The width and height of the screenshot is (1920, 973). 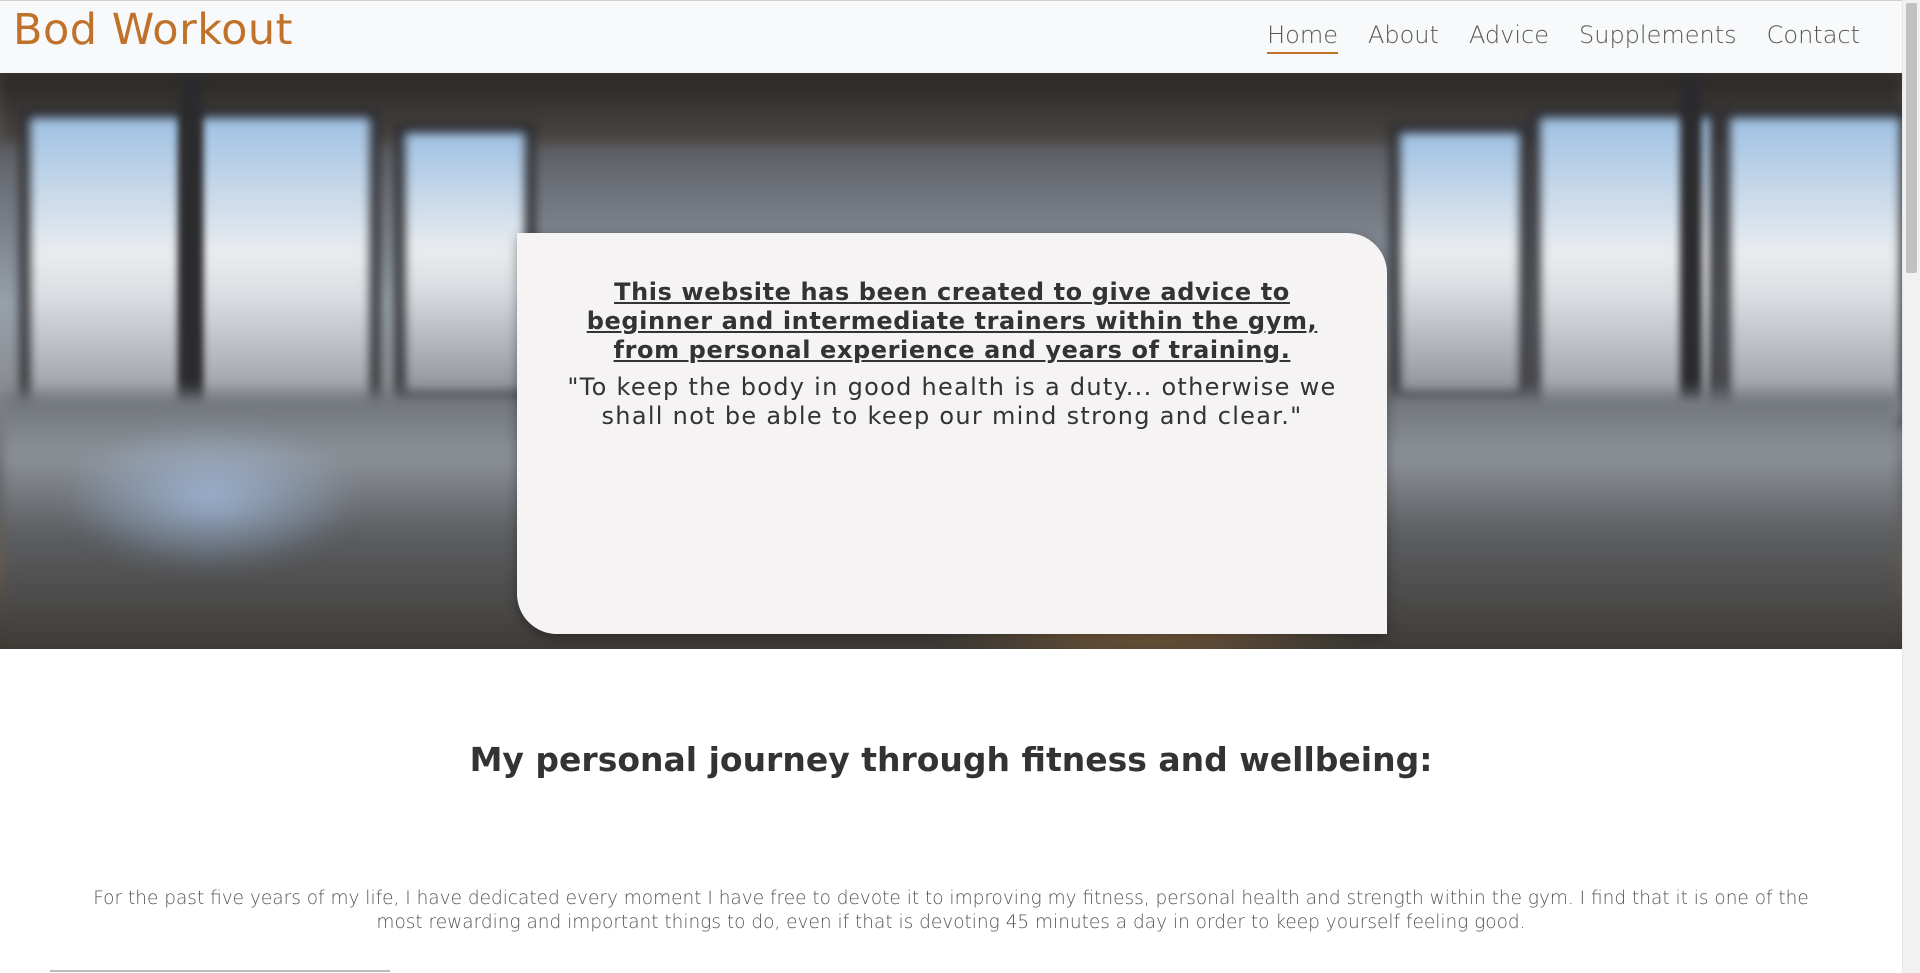 What do you see at coordinates (1911, 138) in the screenshot?
I see `scrollbar-thumb` at bounding box center [1911, 138].